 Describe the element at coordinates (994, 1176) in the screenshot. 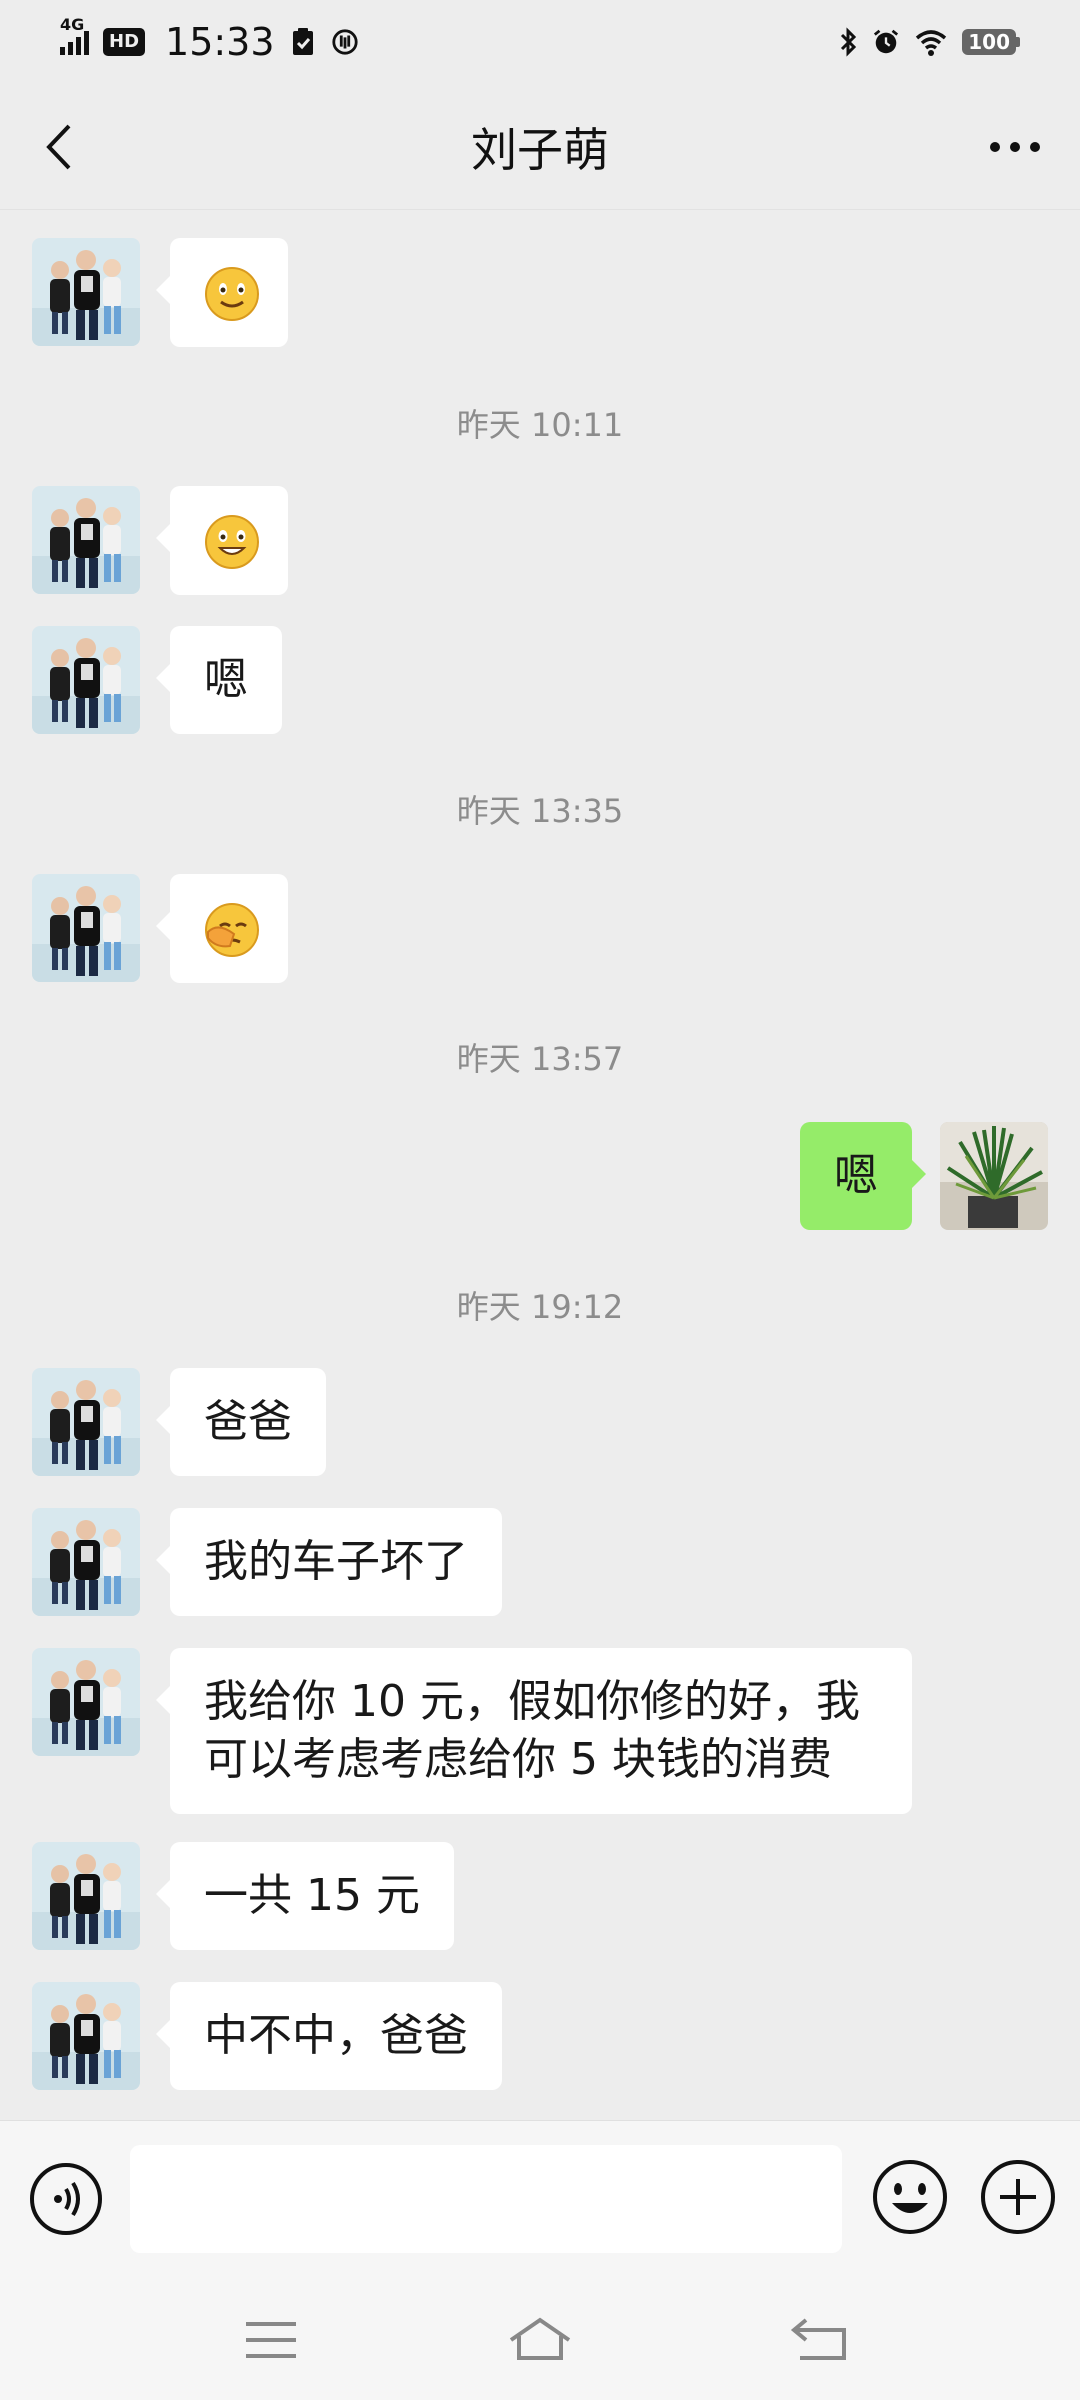

I see `my-avatar` at that location.